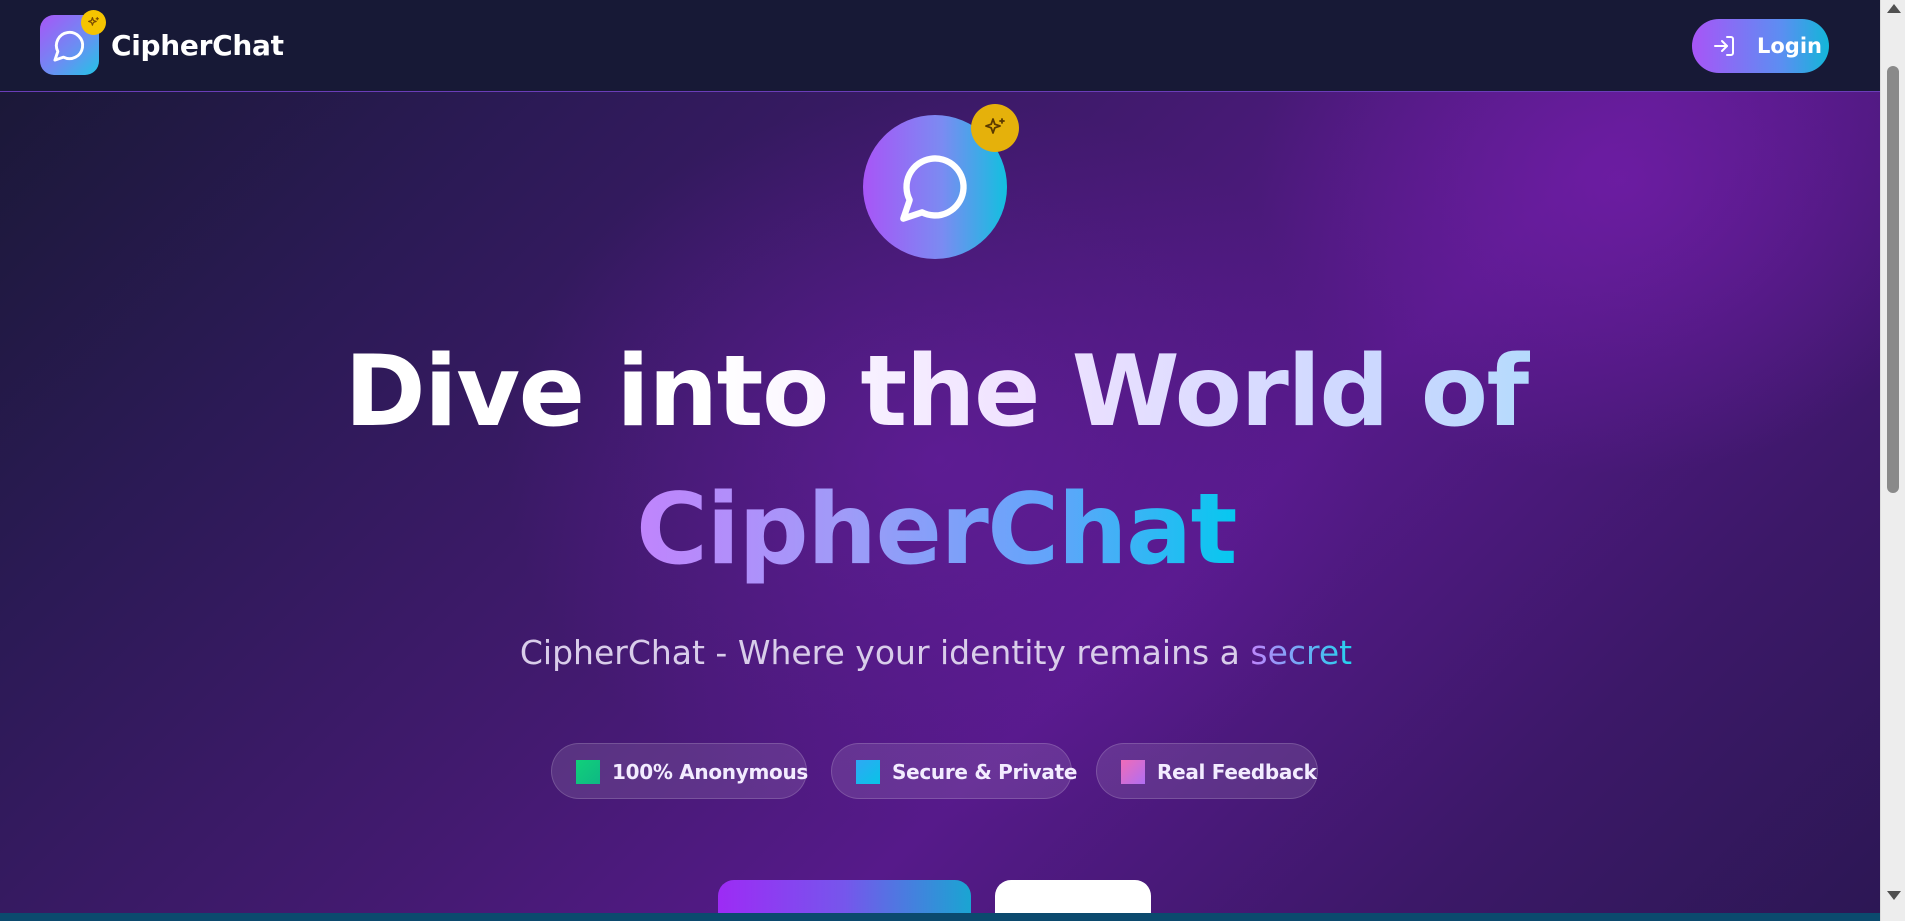 The height and width of the screenshot is (921, 1905). I want to click on tagline-accent: secret, so click(1301, 652).